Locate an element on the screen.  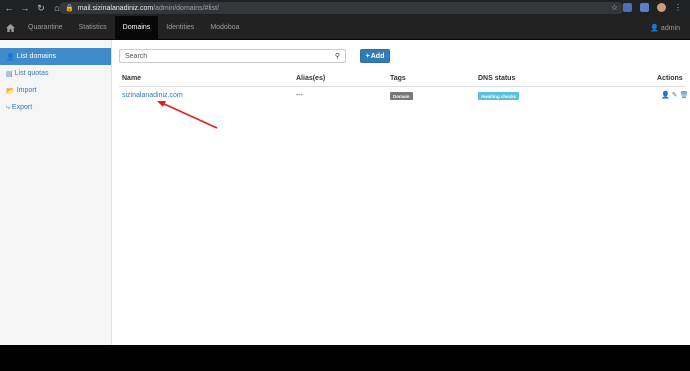
bottom-black-bar is located at coordinates (345, 358).